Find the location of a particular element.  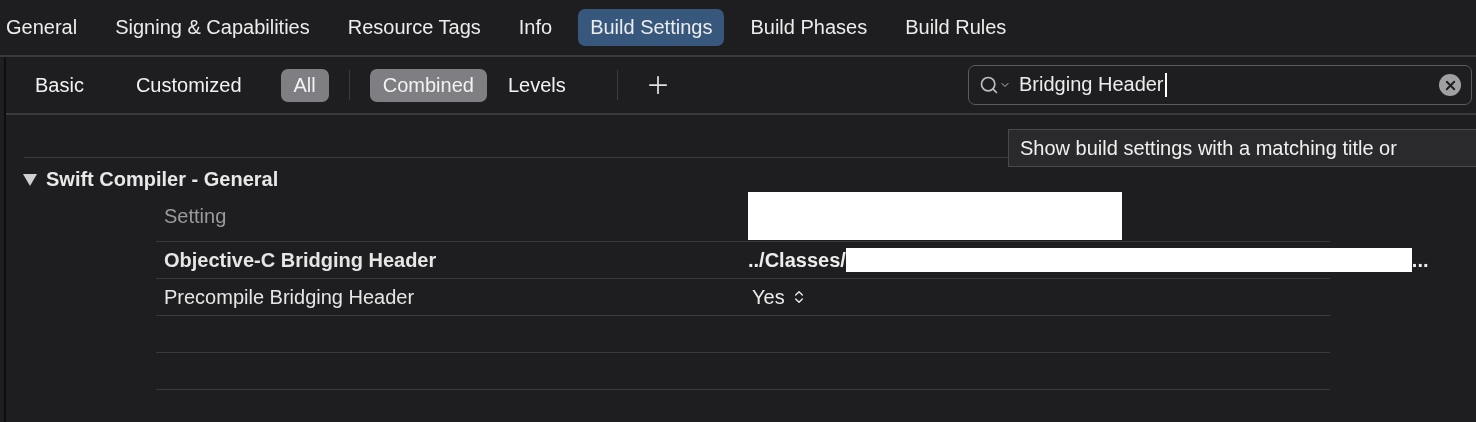

filter-button: Customized is located at coordinates (188, 85).